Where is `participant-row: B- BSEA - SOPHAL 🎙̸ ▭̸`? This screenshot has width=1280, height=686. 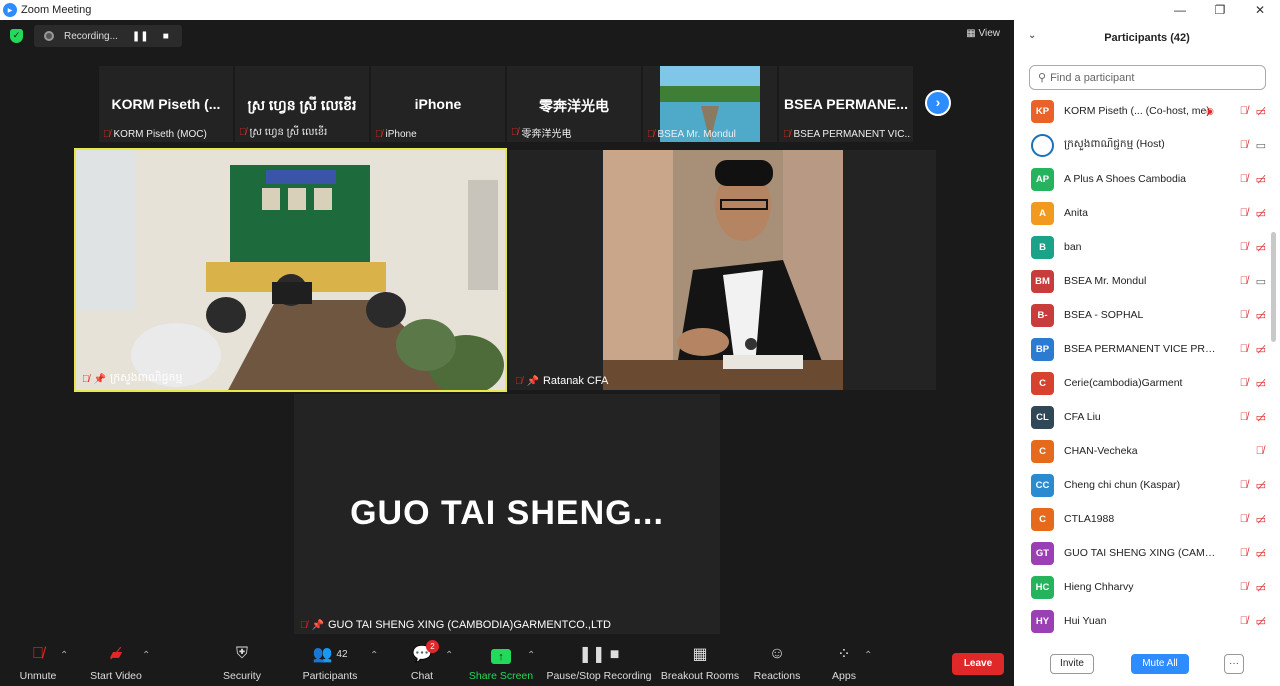 participant-row: B- BSEA - SOPHAL 🎙̸ ▭̸ is located at coordinates (1142, 315).